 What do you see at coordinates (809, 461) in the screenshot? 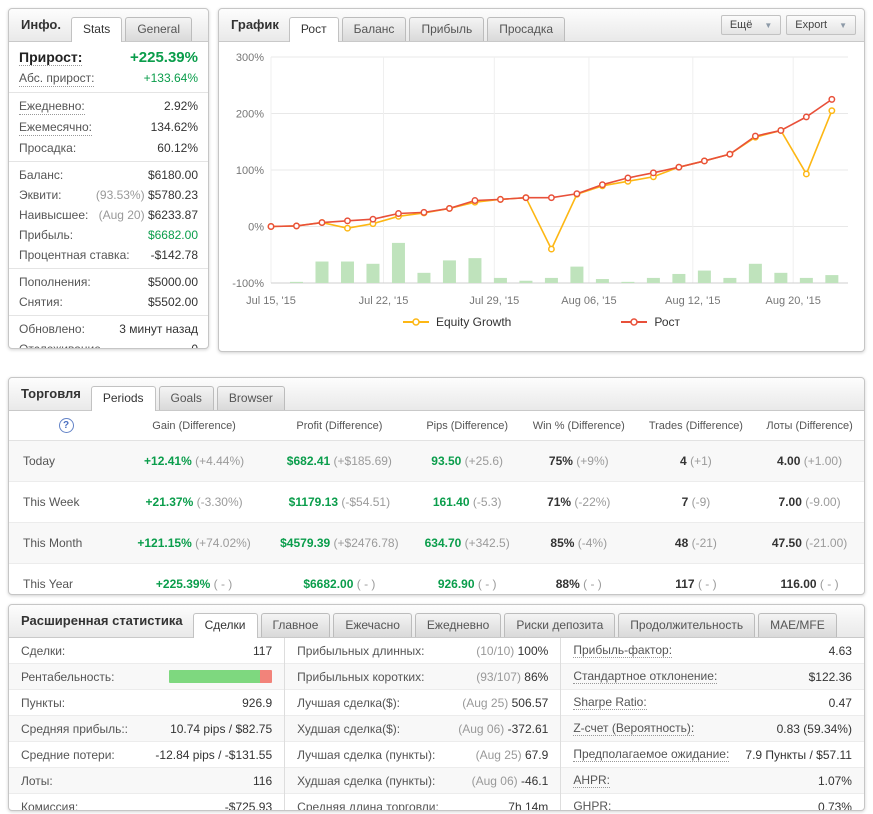
I see `period-value-cell: 4.00 (+1.00)` at bounding box center [809, 461].